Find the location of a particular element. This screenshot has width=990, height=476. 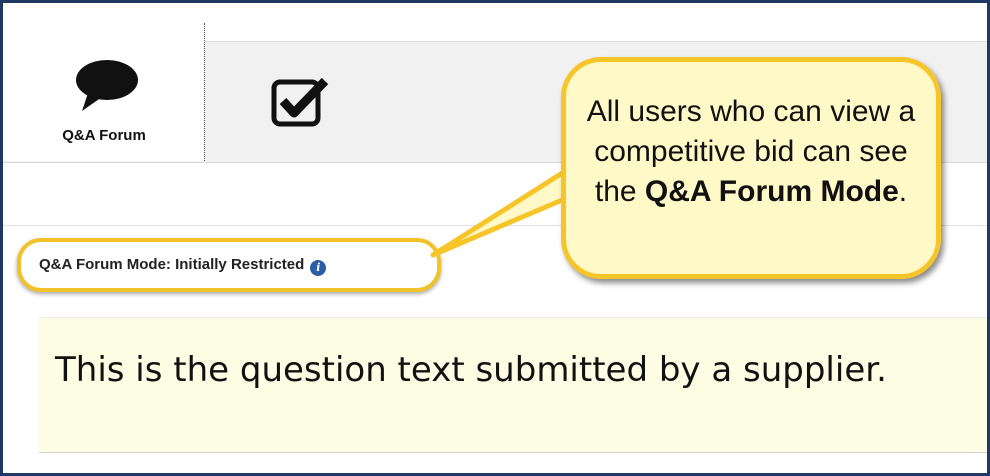

tab-qa-forum-label: Q&A Forum is located at coordinates (104, 135).